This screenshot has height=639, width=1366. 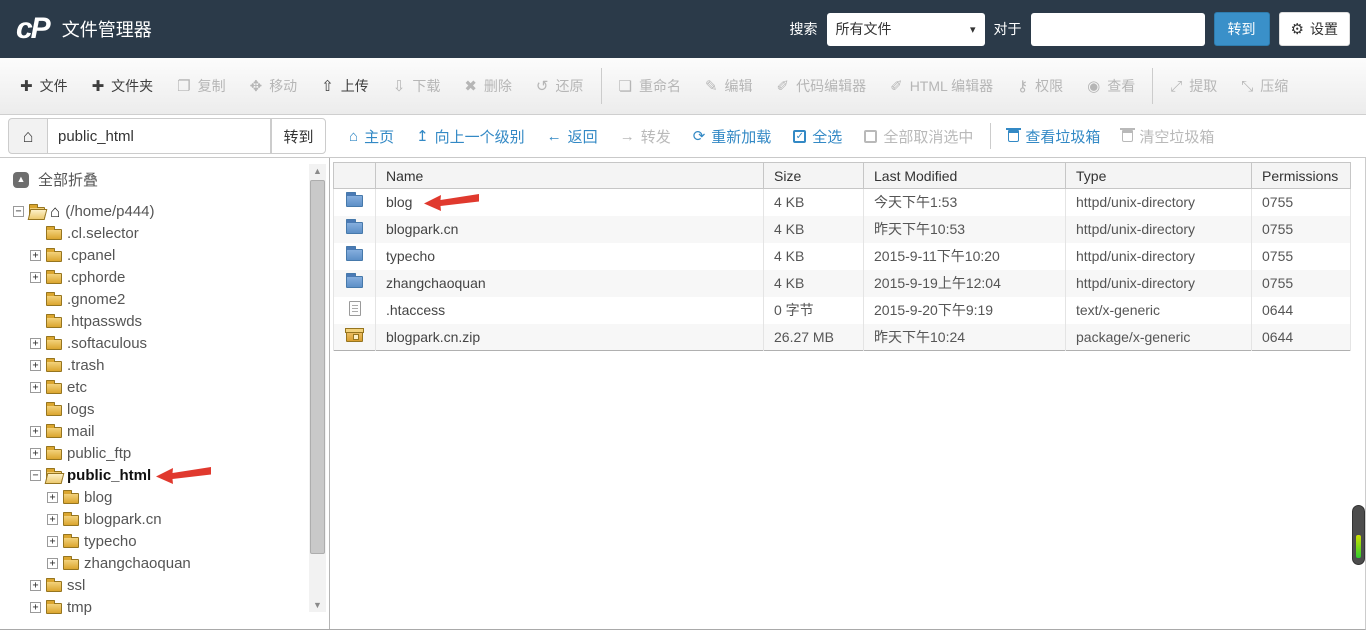 I want to click on tree-item-label: zhangchaoquan, so click(x=137, y=563).